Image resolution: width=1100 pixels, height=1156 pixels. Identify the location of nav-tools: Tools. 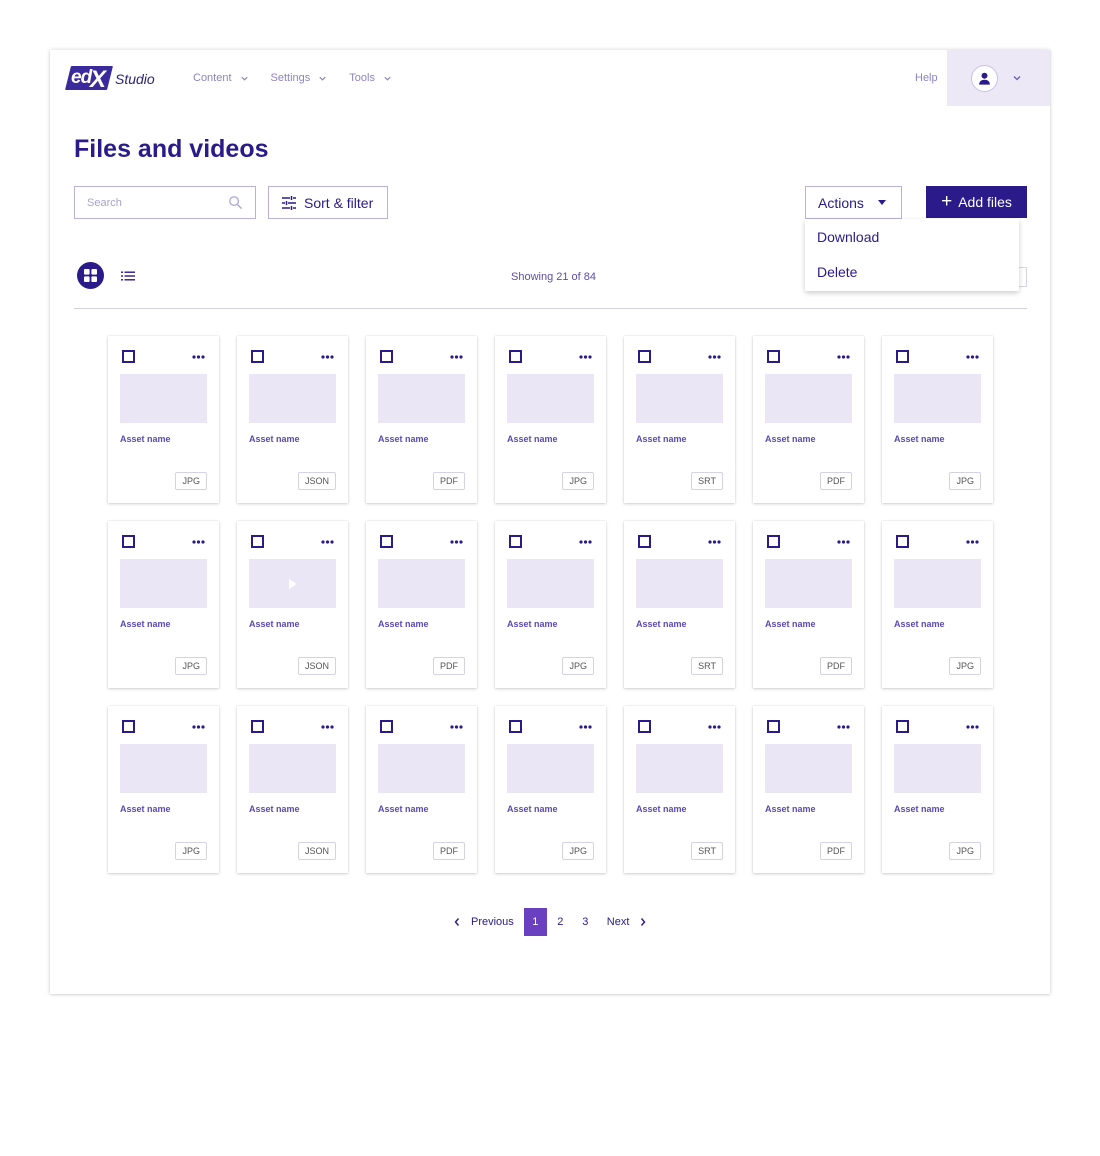
(370, 78).